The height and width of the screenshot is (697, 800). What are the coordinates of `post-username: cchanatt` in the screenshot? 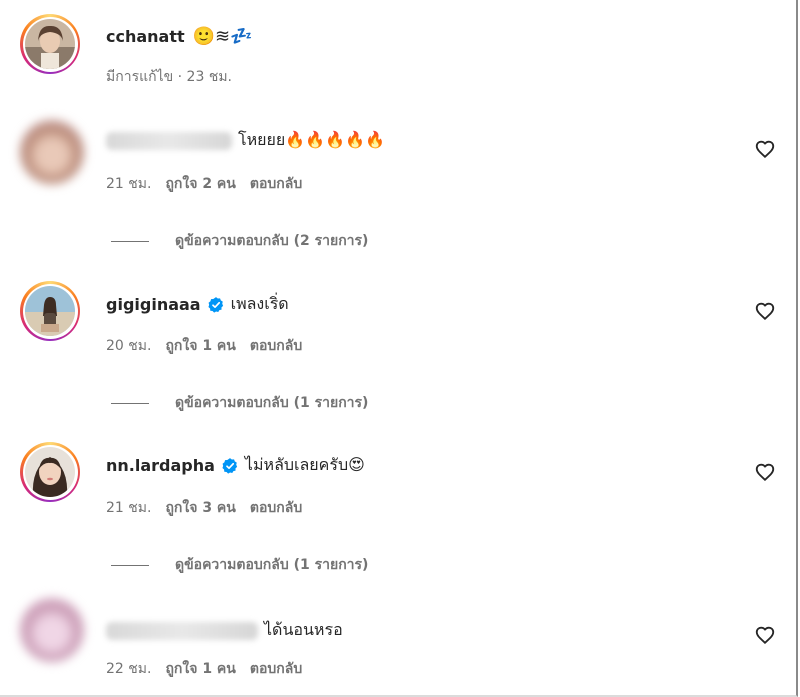 It's located at (145, 36).